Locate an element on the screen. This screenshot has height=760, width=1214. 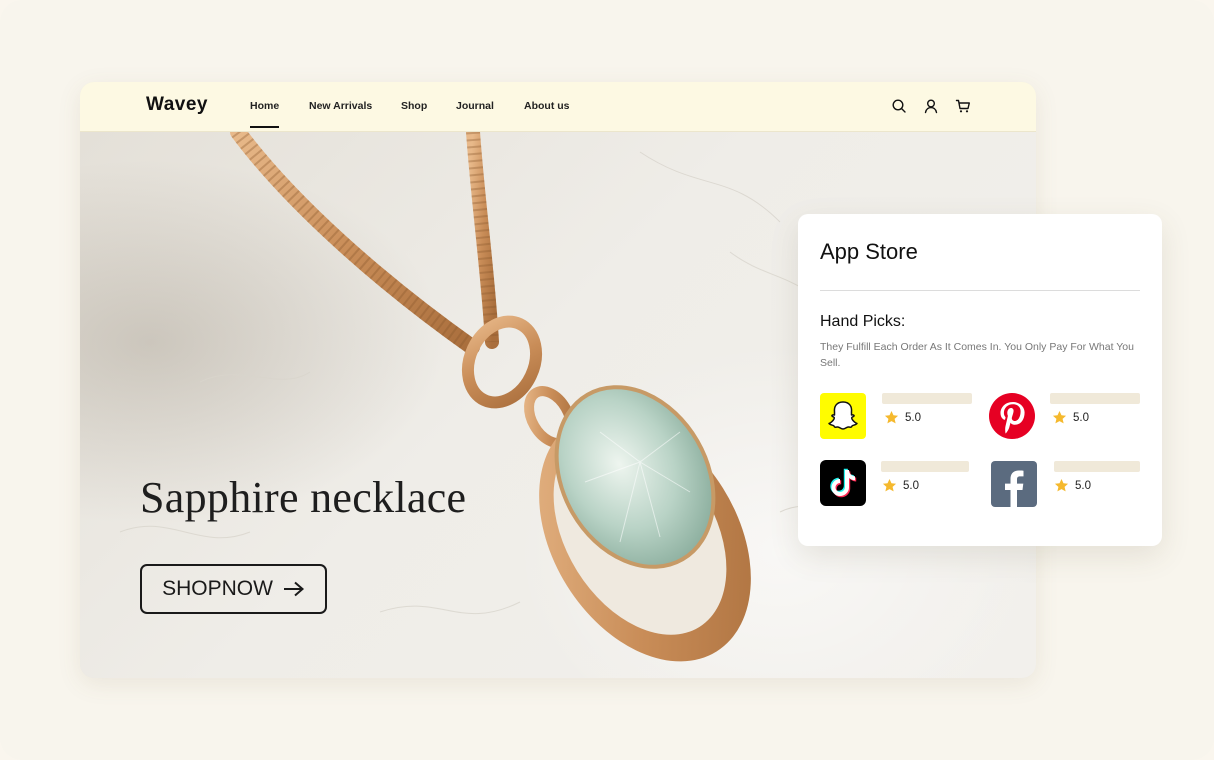
arrow-right-icon is located at coordinates (293, 589).